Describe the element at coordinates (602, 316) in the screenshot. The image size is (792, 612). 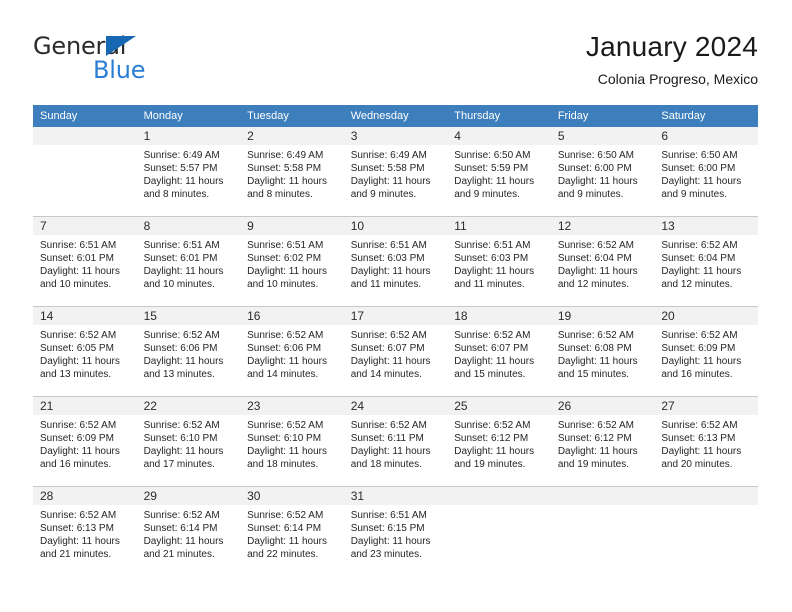
I see `day-number: 19` at that location.